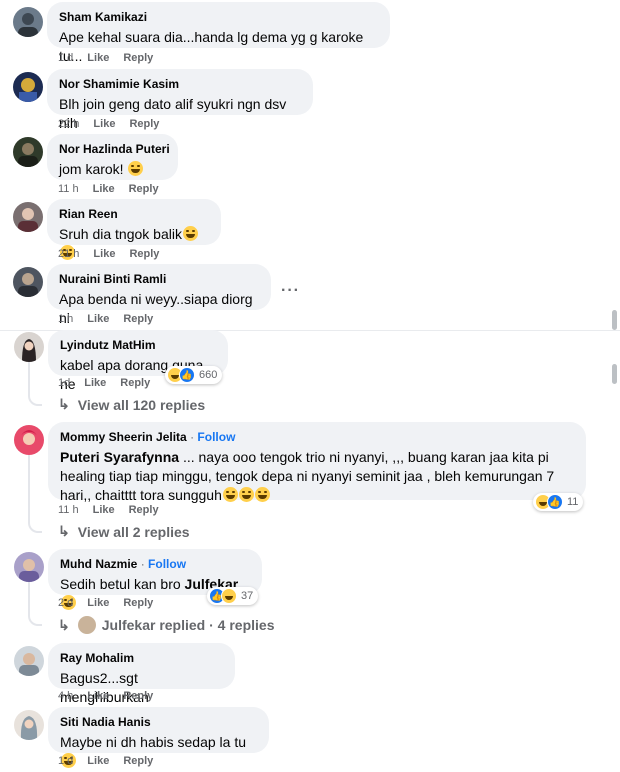 The image size is (620, 772). What do you see at coordinates (65, 603) in the screenshot?
I see `timestamp: 2 d` at bounding box center [65, 603].